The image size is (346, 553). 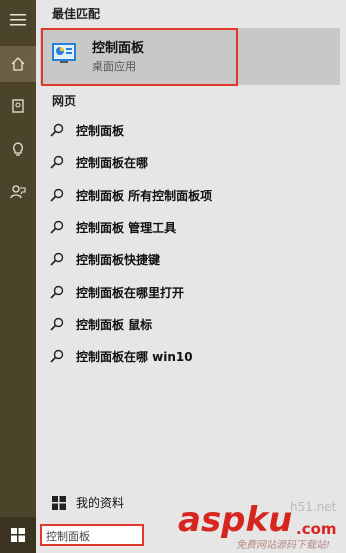 What do you see at coordinates (313, 507) in the screenshot?
I see `watermark-host: h51.net` at bounding box center [313, 507].